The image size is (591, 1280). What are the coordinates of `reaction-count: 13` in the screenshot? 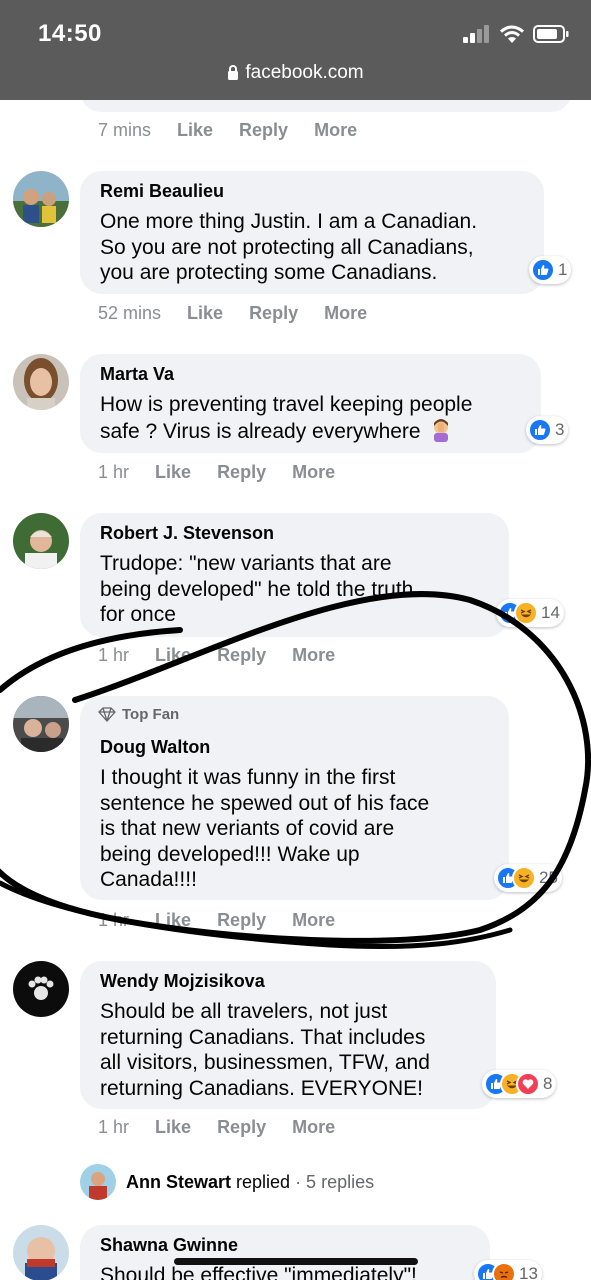 It's located at (528, 1272).